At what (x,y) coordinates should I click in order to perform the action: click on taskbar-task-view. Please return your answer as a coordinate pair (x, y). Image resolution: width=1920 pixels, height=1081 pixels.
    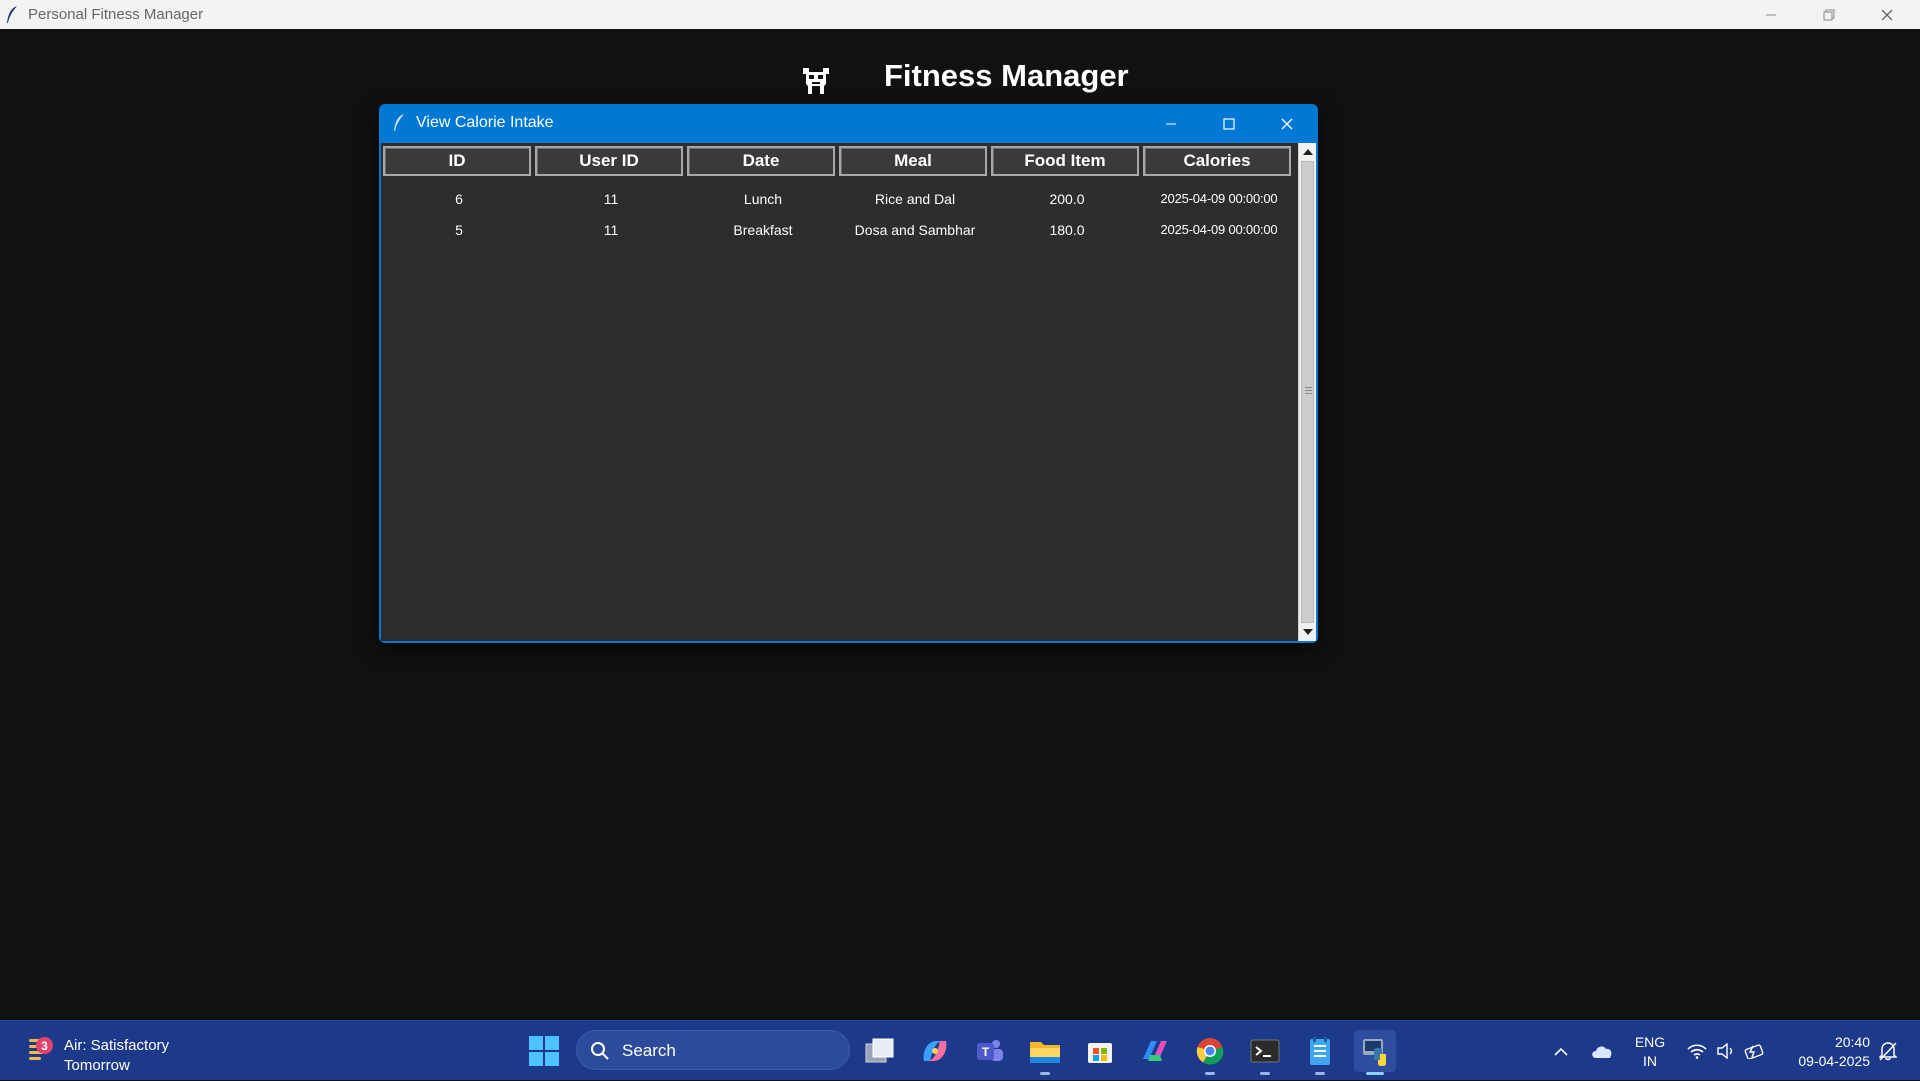
    Looking at the image, I should click on (880, 1051).